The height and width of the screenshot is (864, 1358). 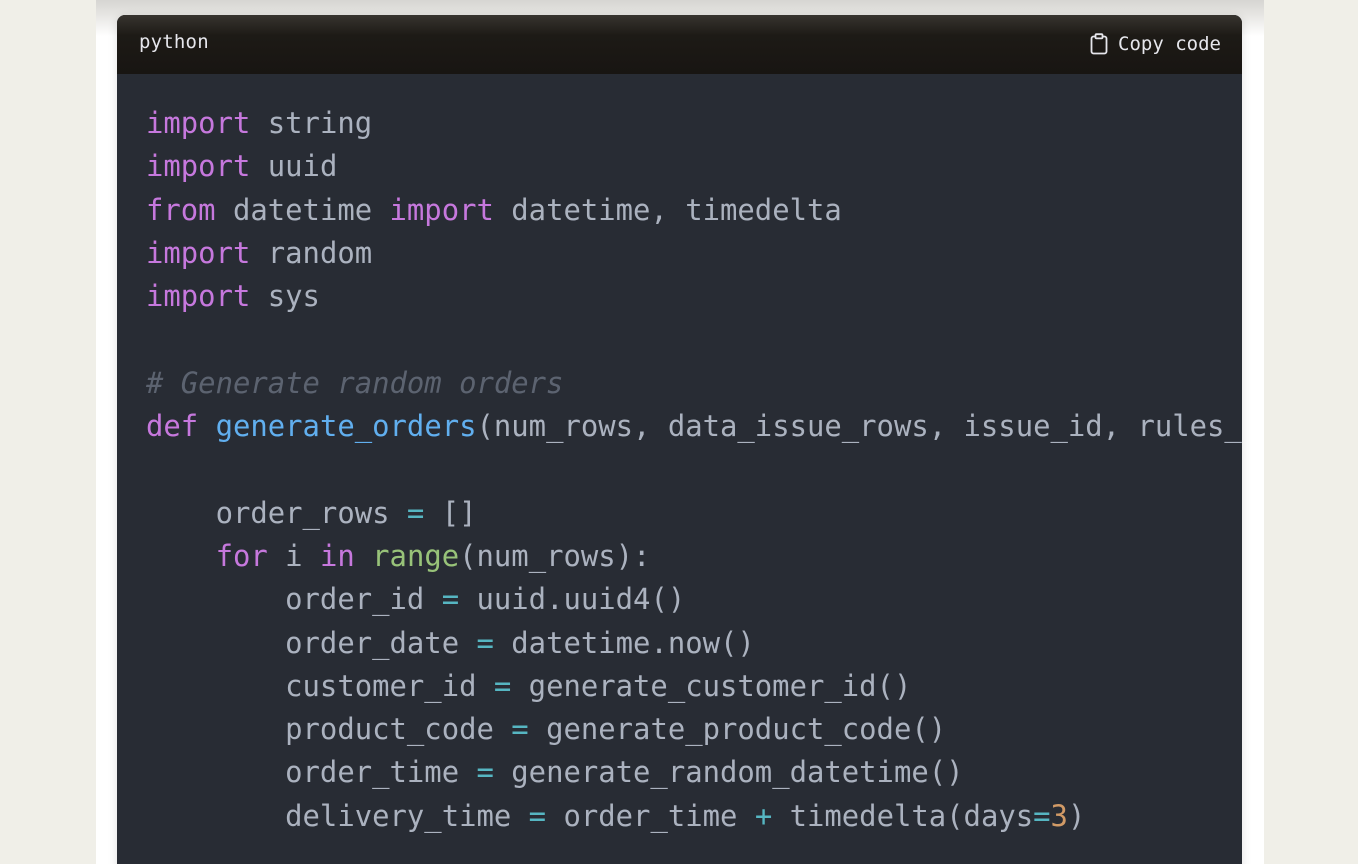 What do you see at coordinates (694, 383) in the screenshot?
I see `code-line: # Generate random orders` at bounding box center [694, 383].